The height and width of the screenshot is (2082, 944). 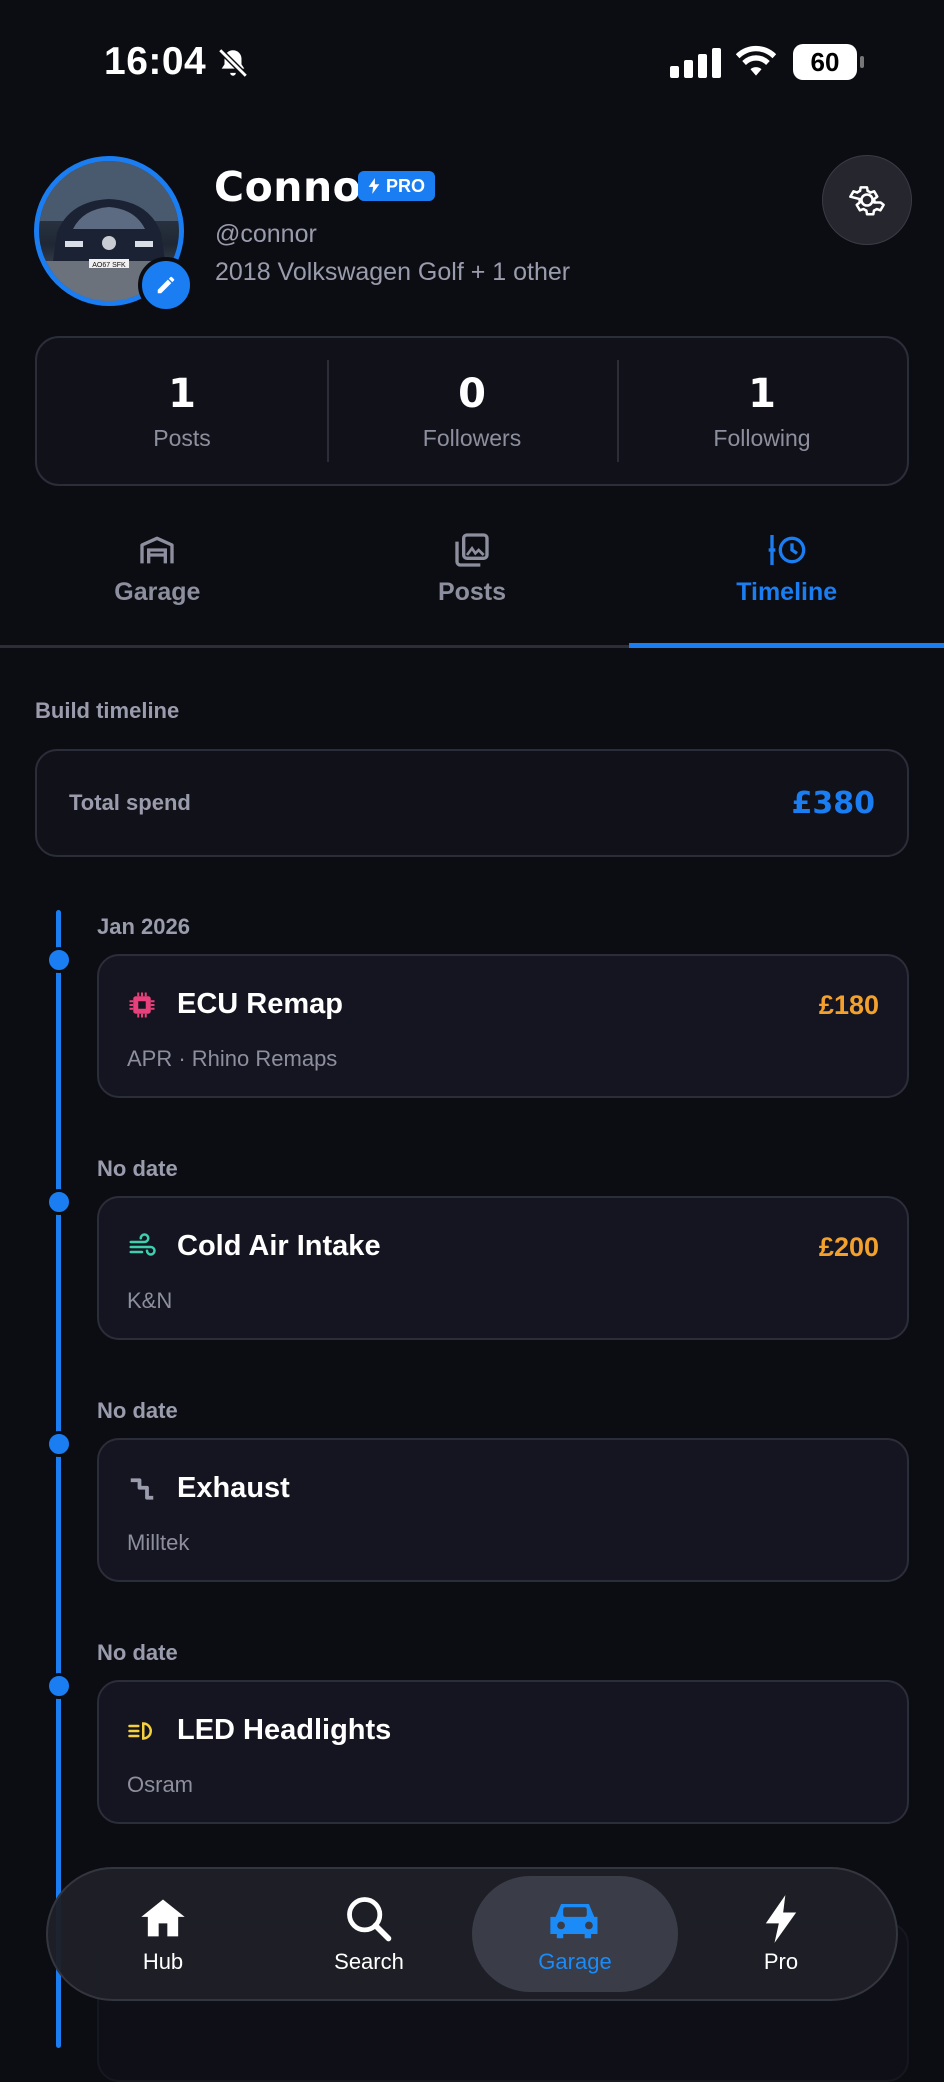 I want to click on cellular-signal-icon, so click(x=695, y=63).